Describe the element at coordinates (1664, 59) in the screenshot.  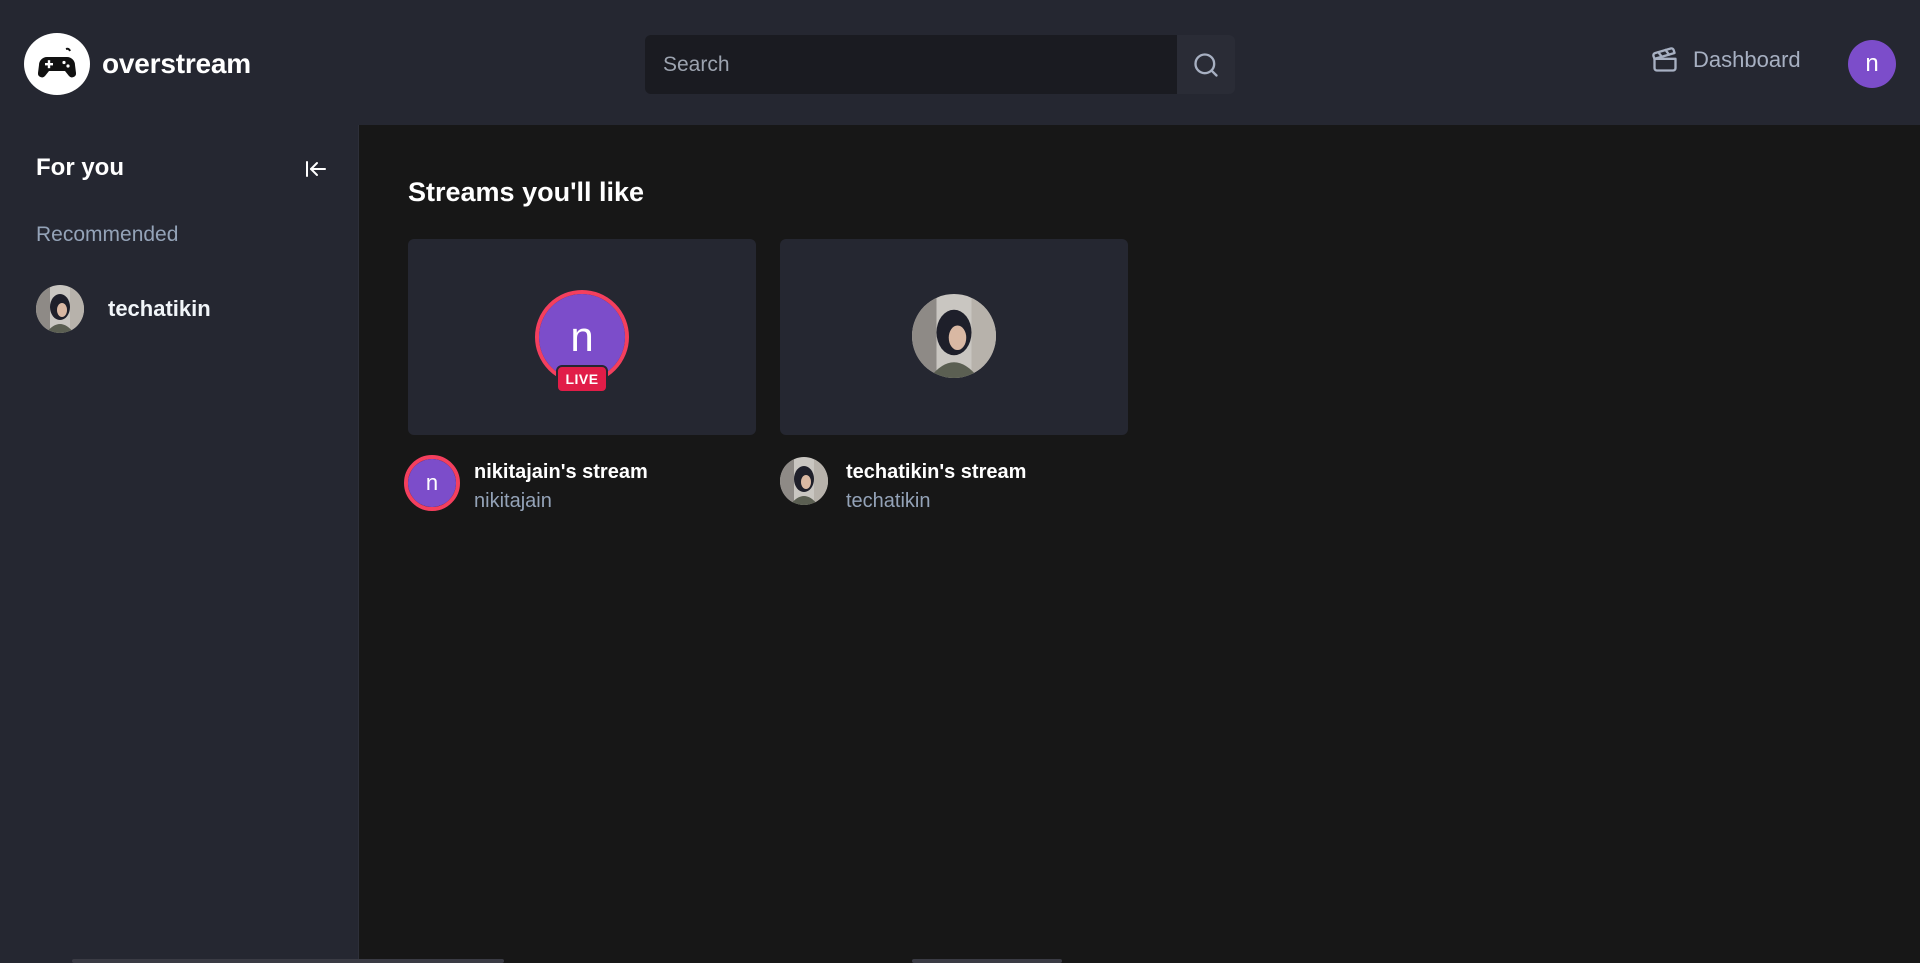
I see `clapperboard-icon` at that location.